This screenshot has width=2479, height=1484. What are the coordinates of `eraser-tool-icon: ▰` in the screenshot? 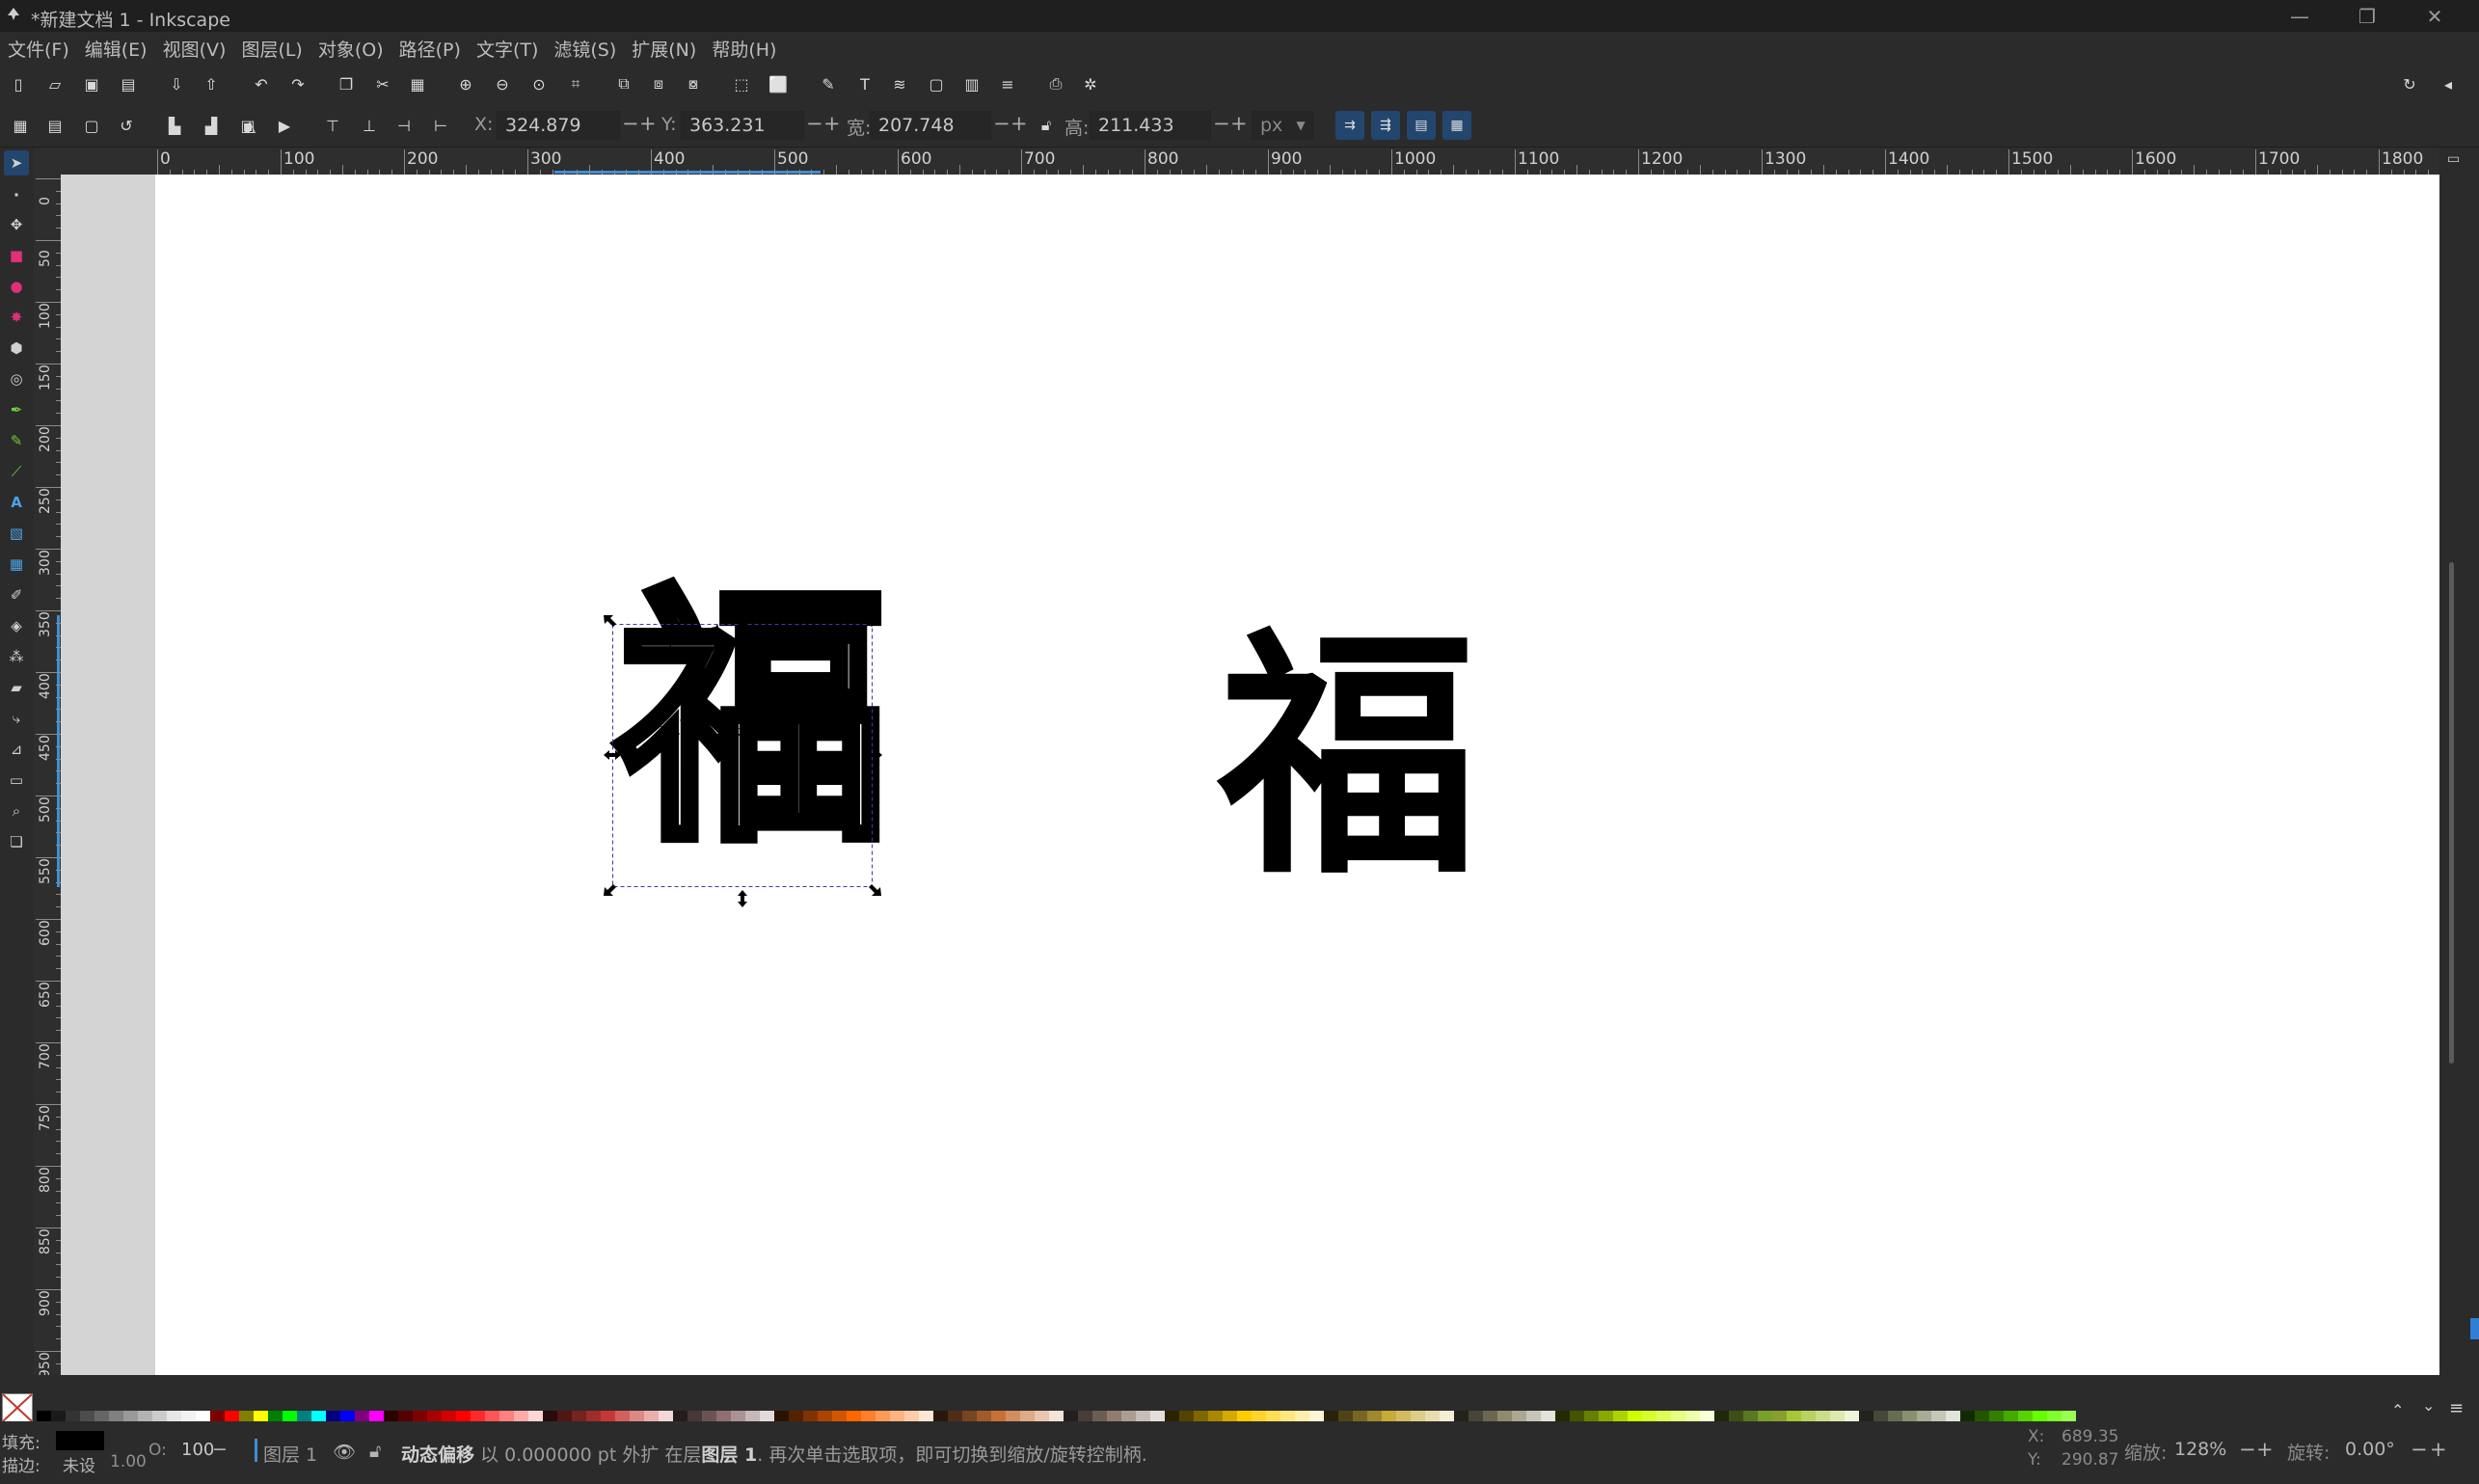 It's located at (16, 687).